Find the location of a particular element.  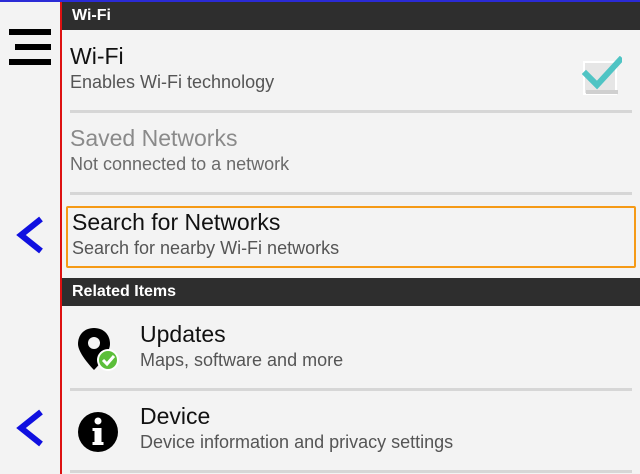

wifi-checkbox is located at coordinates (603, 75).